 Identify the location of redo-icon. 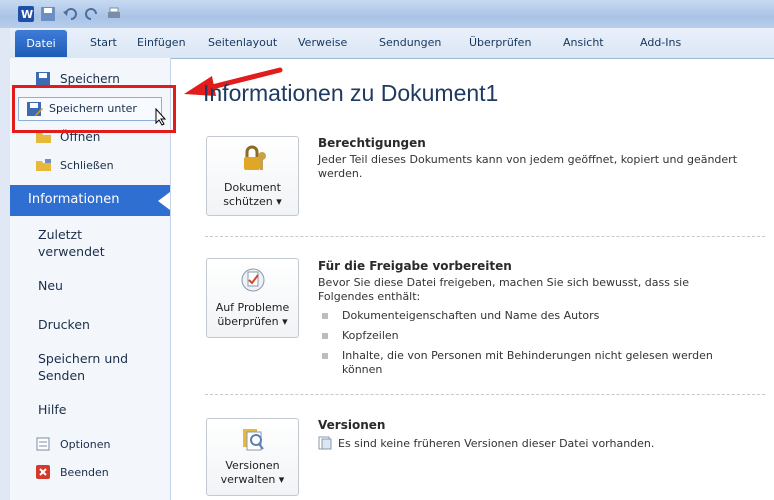
(92, 14).